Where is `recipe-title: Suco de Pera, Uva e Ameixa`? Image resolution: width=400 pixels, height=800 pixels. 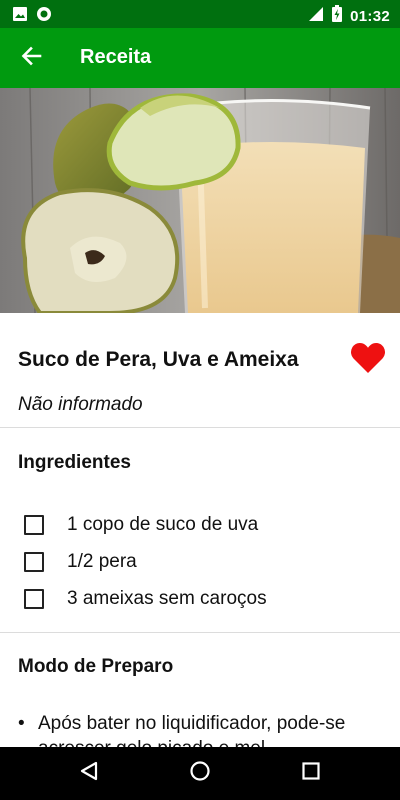
recipe-title: Suco de Pera, Uva e Ameixa is located at coordinates (158, 359).